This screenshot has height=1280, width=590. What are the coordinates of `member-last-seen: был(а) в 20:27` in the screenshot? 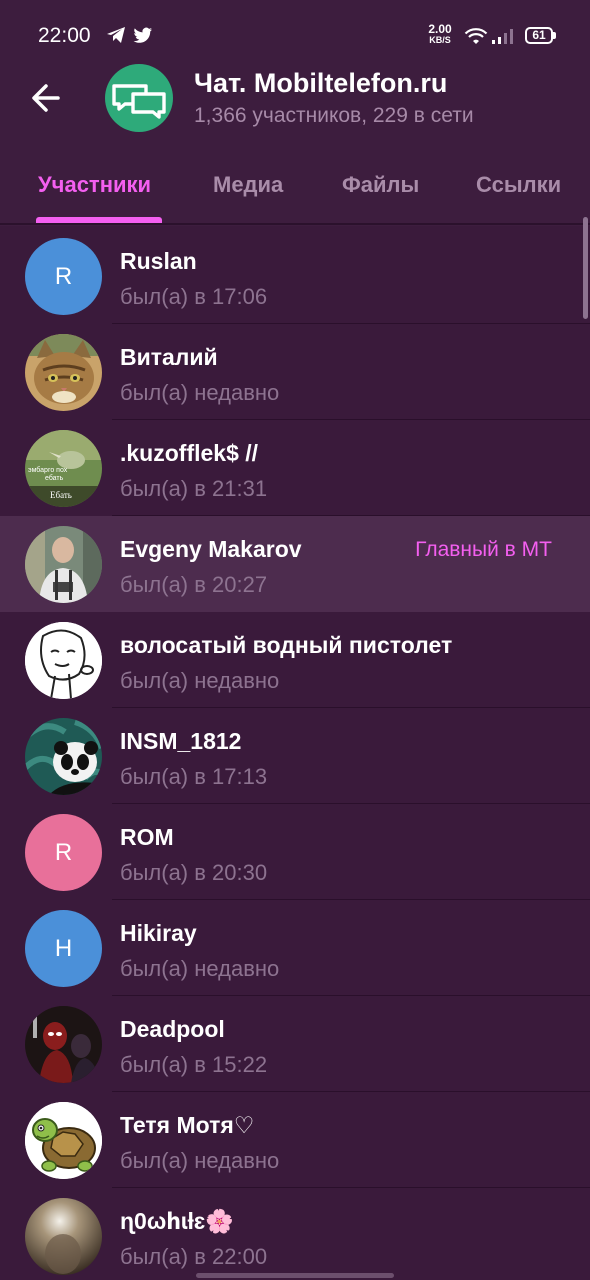 It's located at (194, 584).